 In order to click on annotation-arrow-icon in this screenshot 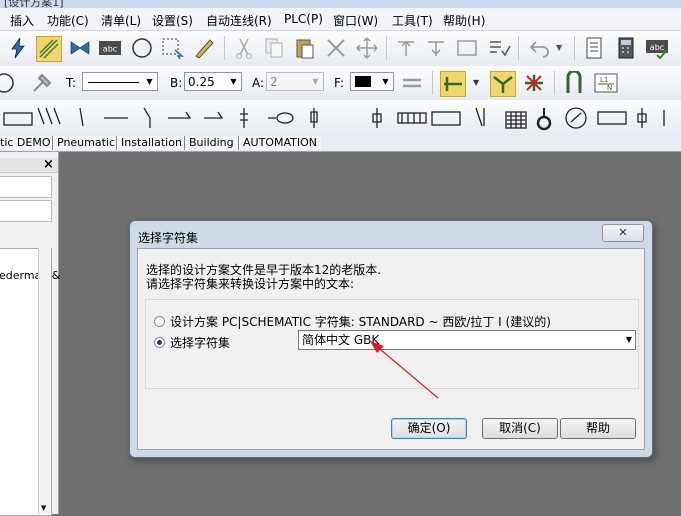, I will do `click(404, 370)`.